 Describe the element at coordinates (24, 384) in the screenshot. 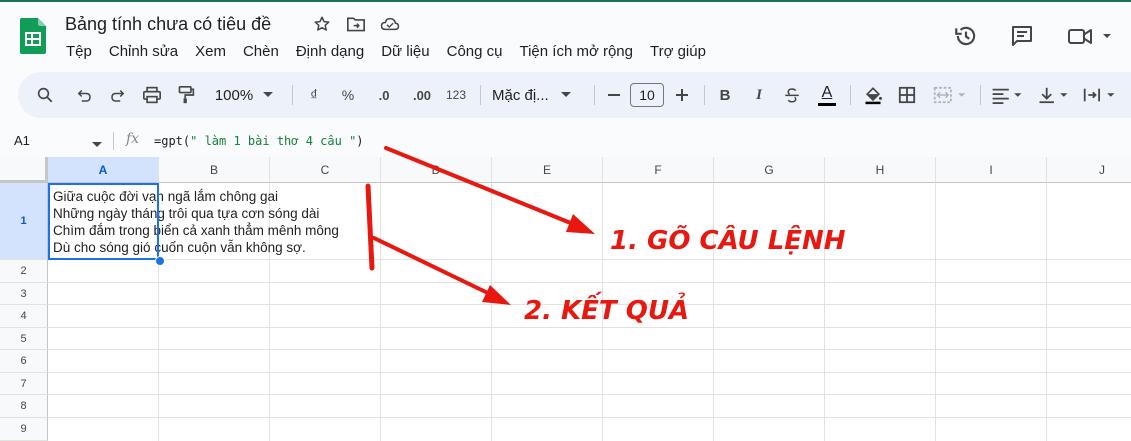

I see `row-header-7: 7` at that location.